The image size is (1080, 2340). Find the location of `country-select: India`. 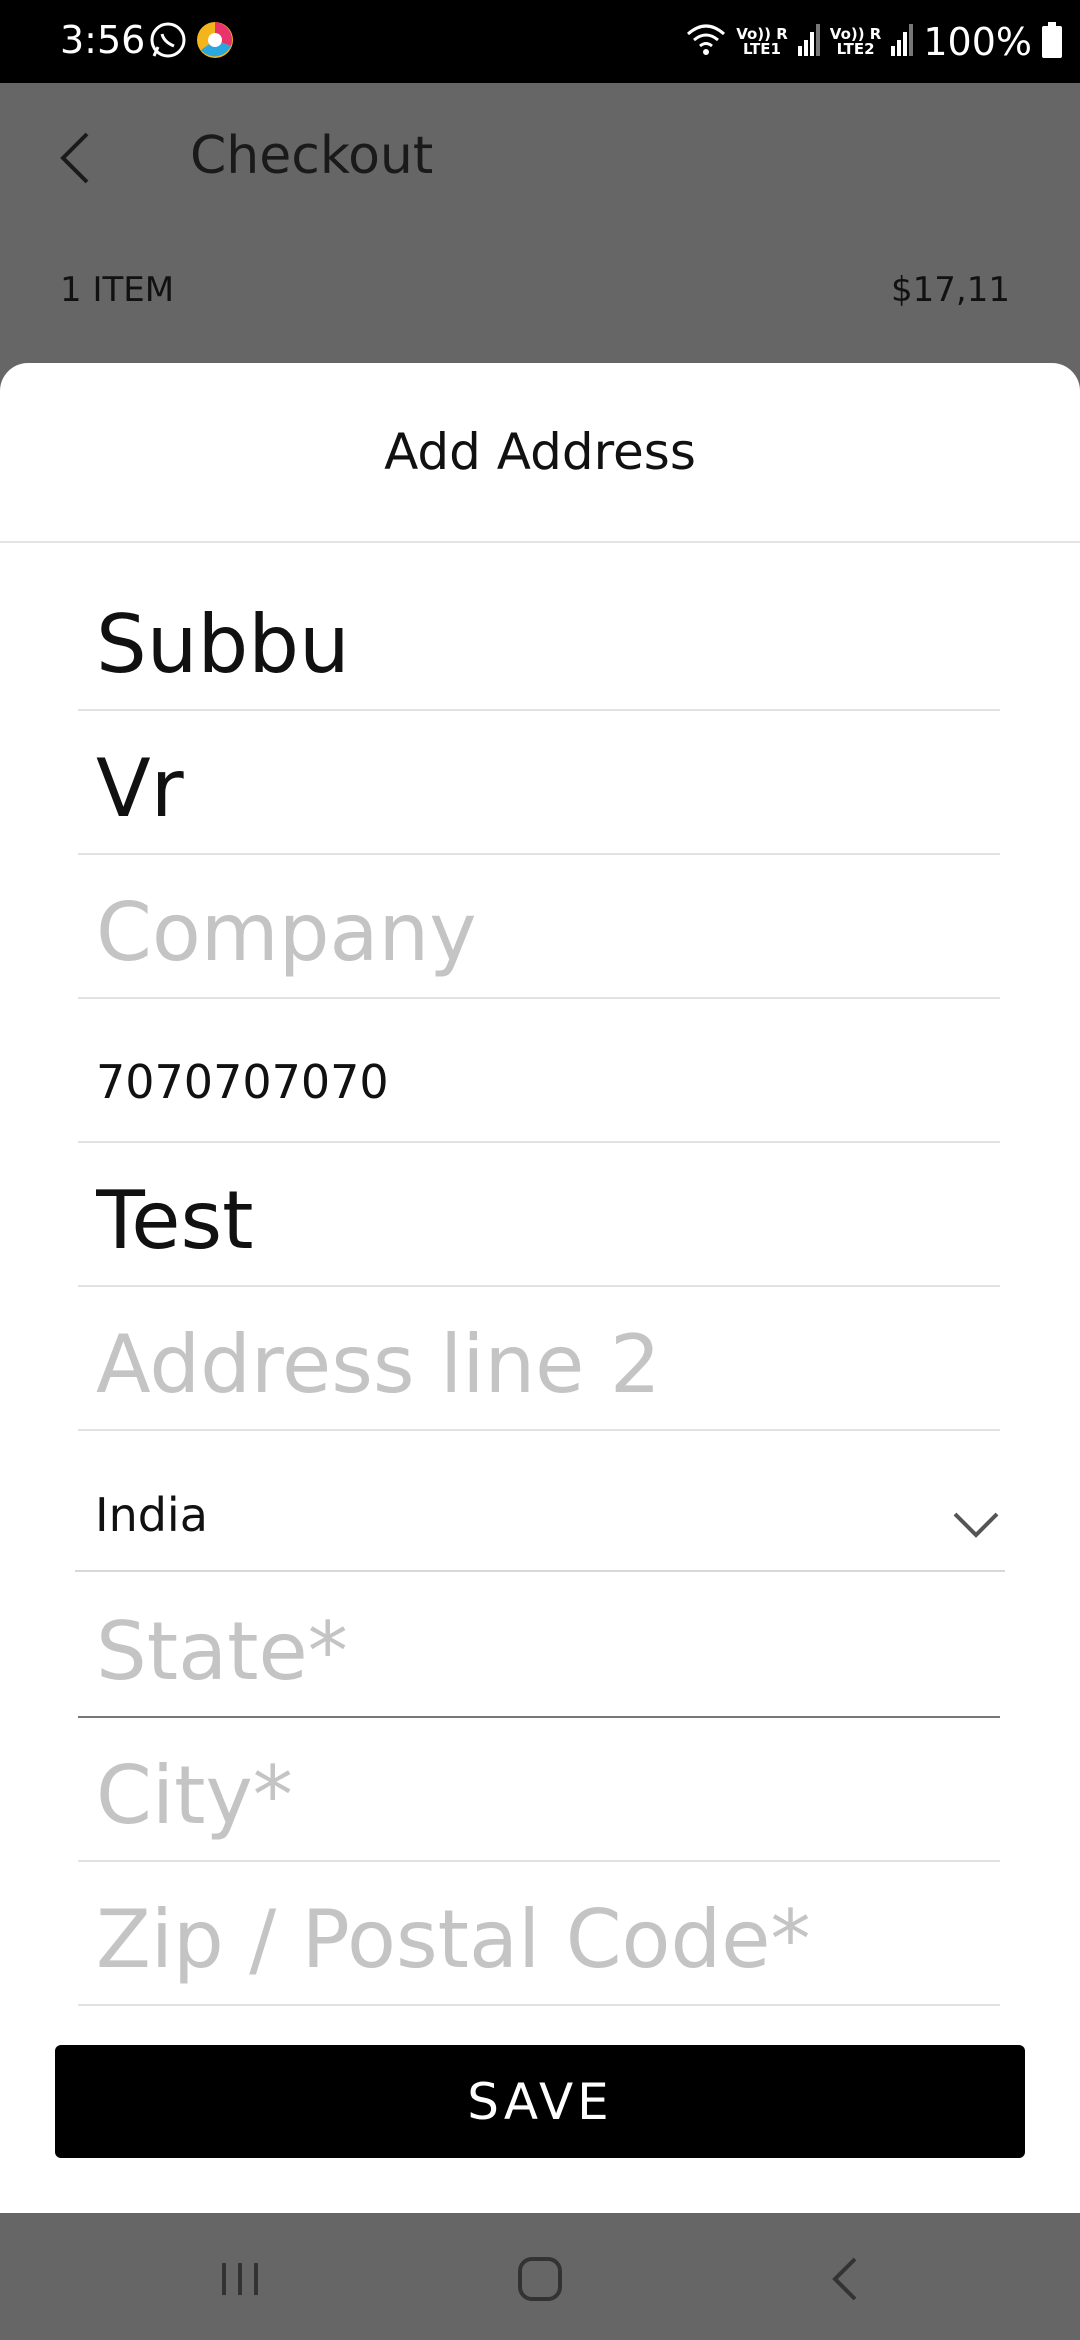

country-select: India is located at coordinates (540, 1501).